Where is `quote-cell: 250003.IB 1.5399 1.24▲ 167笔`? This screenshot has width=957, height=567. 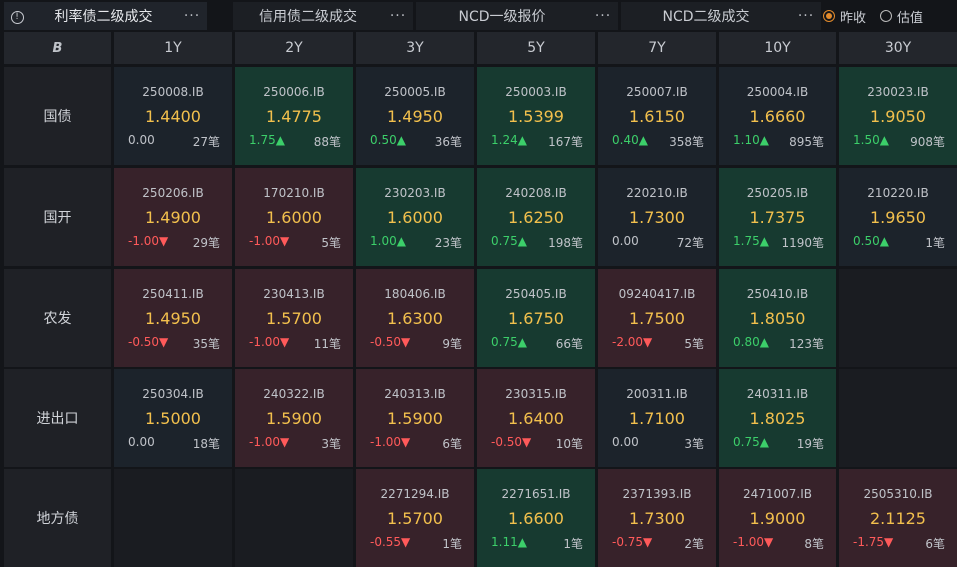 quote-cell: 250003.IB 1.5399 1.24▲ 167笔 is located at coordinates (536, 116).